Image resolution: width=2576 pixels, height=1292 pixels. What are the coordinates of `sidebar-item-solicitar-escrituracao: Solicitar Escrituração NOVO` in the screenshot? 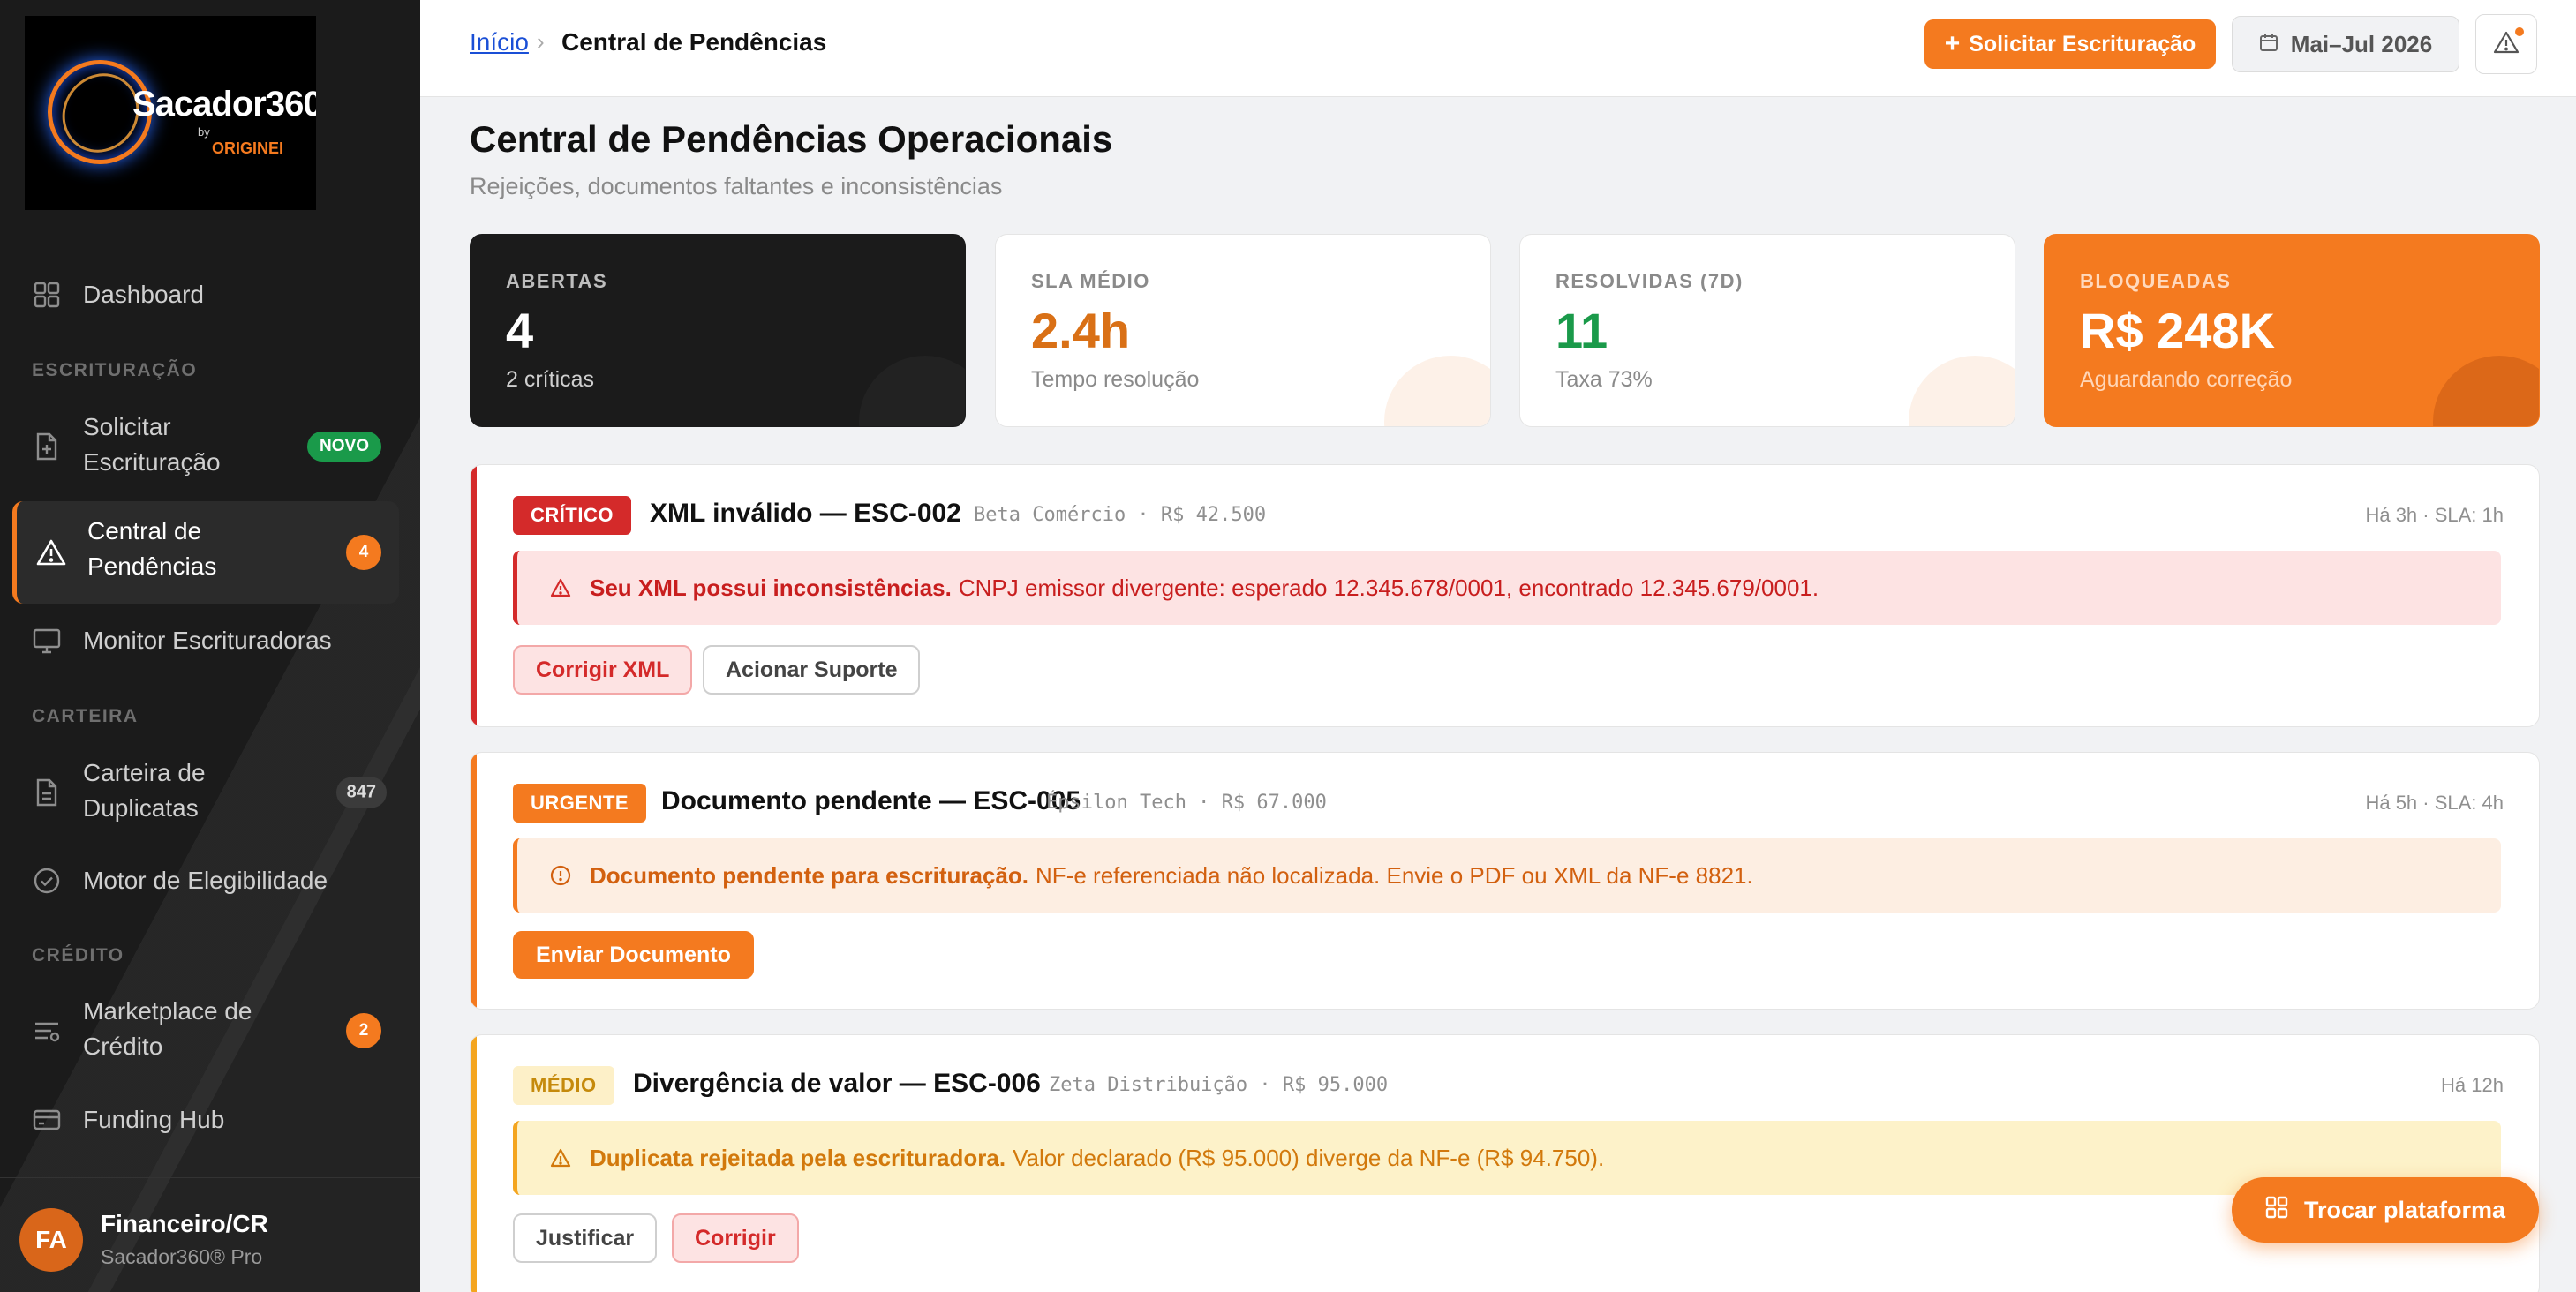 It's located at (206, 446).